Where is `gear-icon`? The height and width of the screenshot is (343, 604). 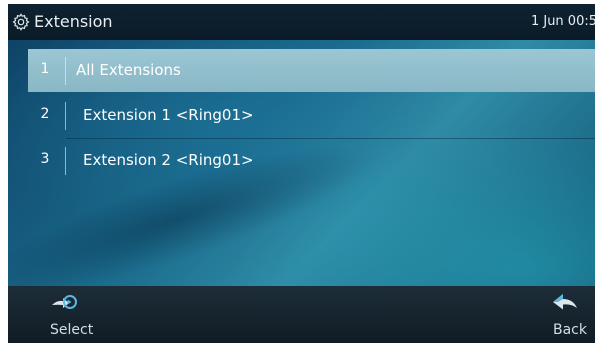 gear-icon is located at coordinates (21, 22).